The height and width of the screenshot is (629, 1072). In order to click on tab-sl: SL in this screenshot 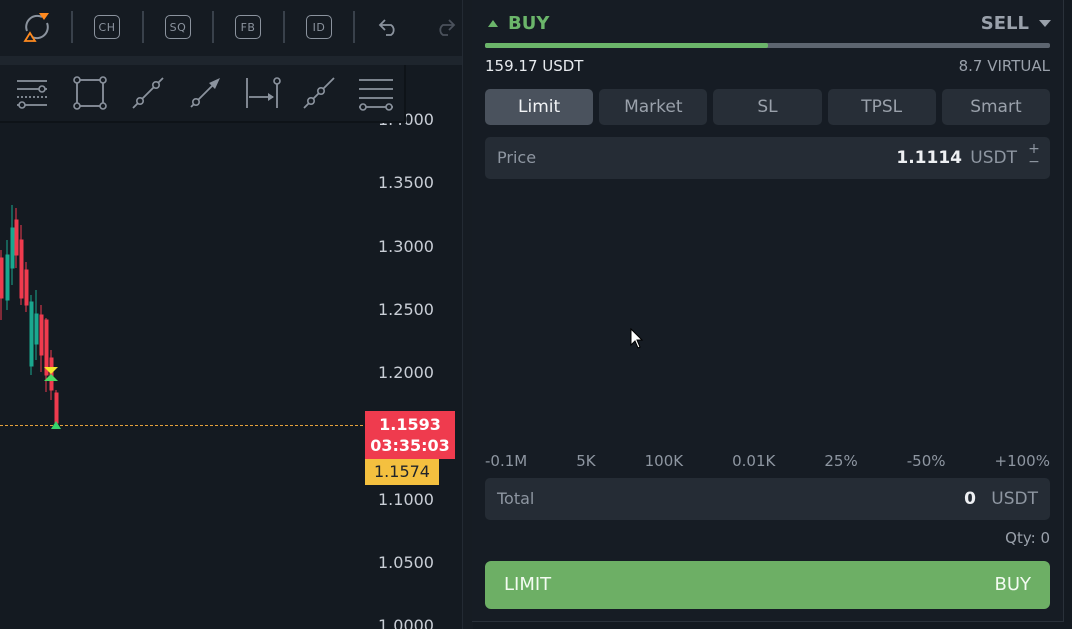, I will do `click(767, 107)`.